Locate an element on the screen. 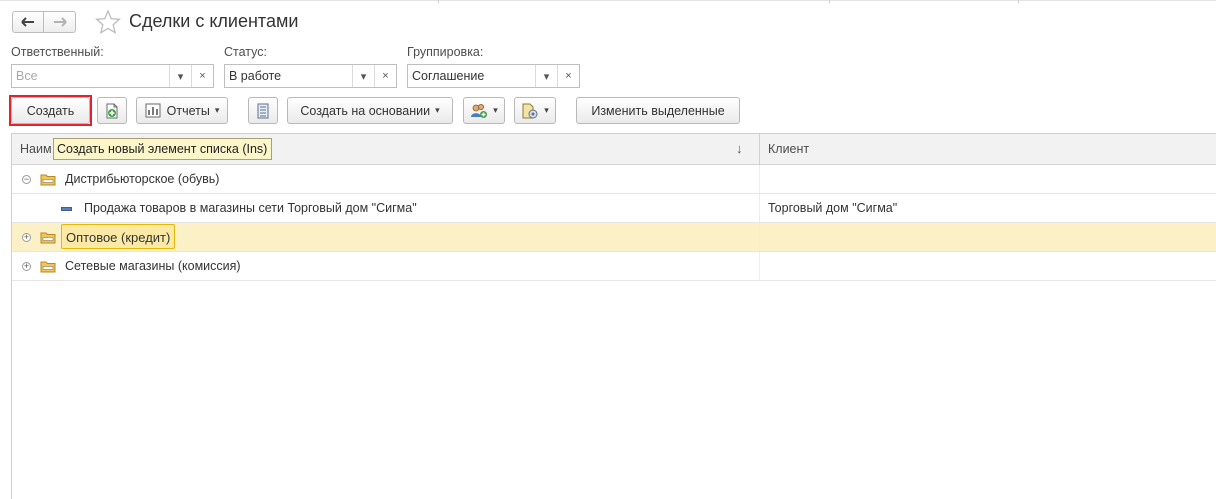  row-label: Сетевые магазины (комиссия) is located at coordinates (153, 266).